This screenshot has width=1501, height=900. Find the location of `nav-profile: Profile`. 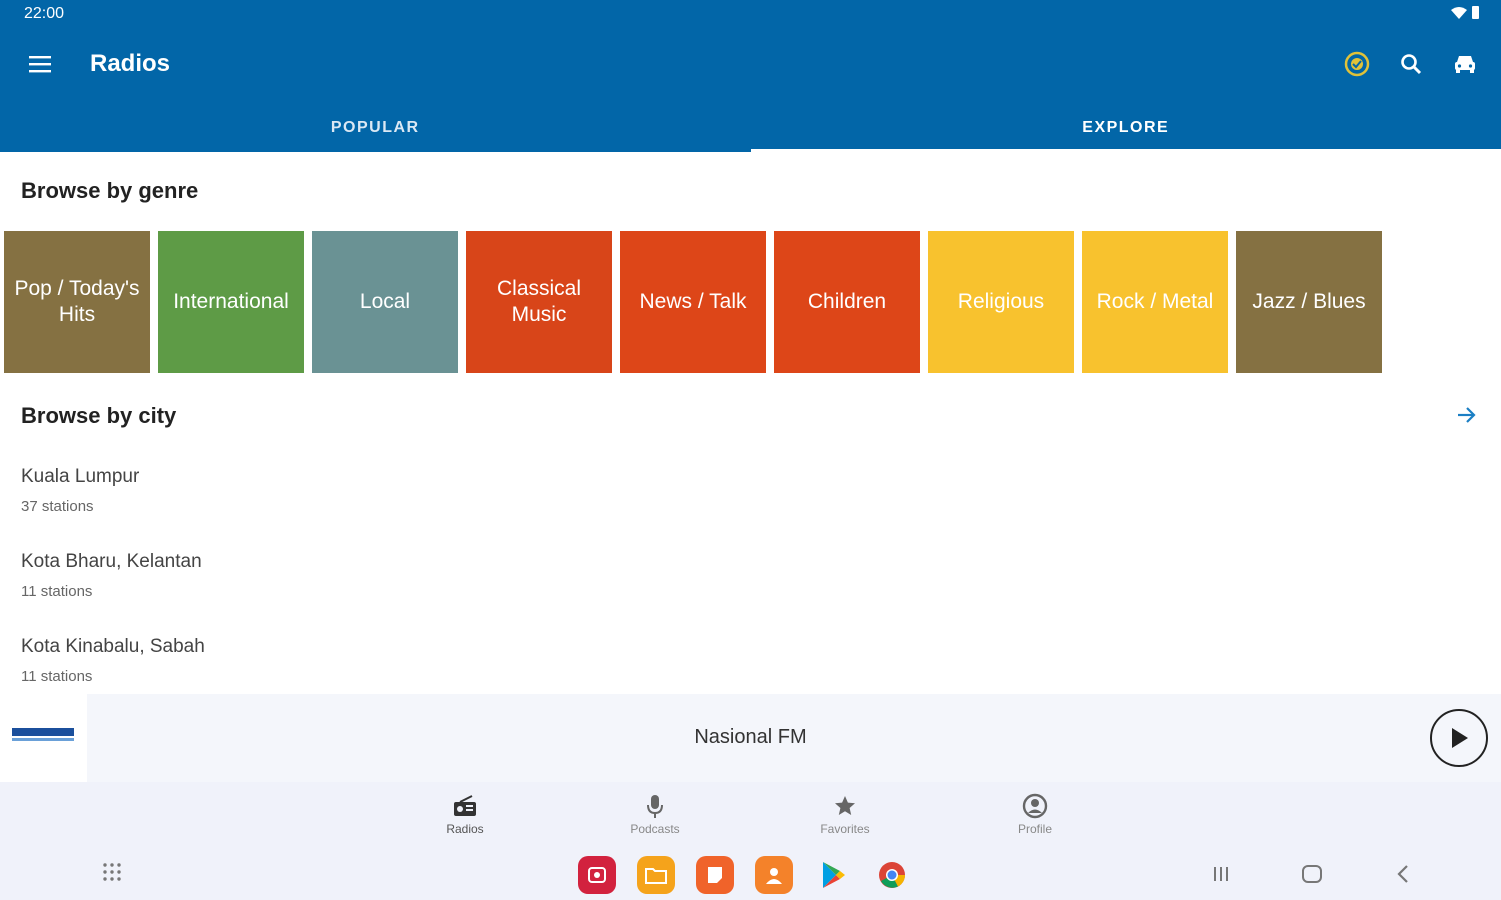

nav-profile: Profile is located at coordinates (1035, 814).